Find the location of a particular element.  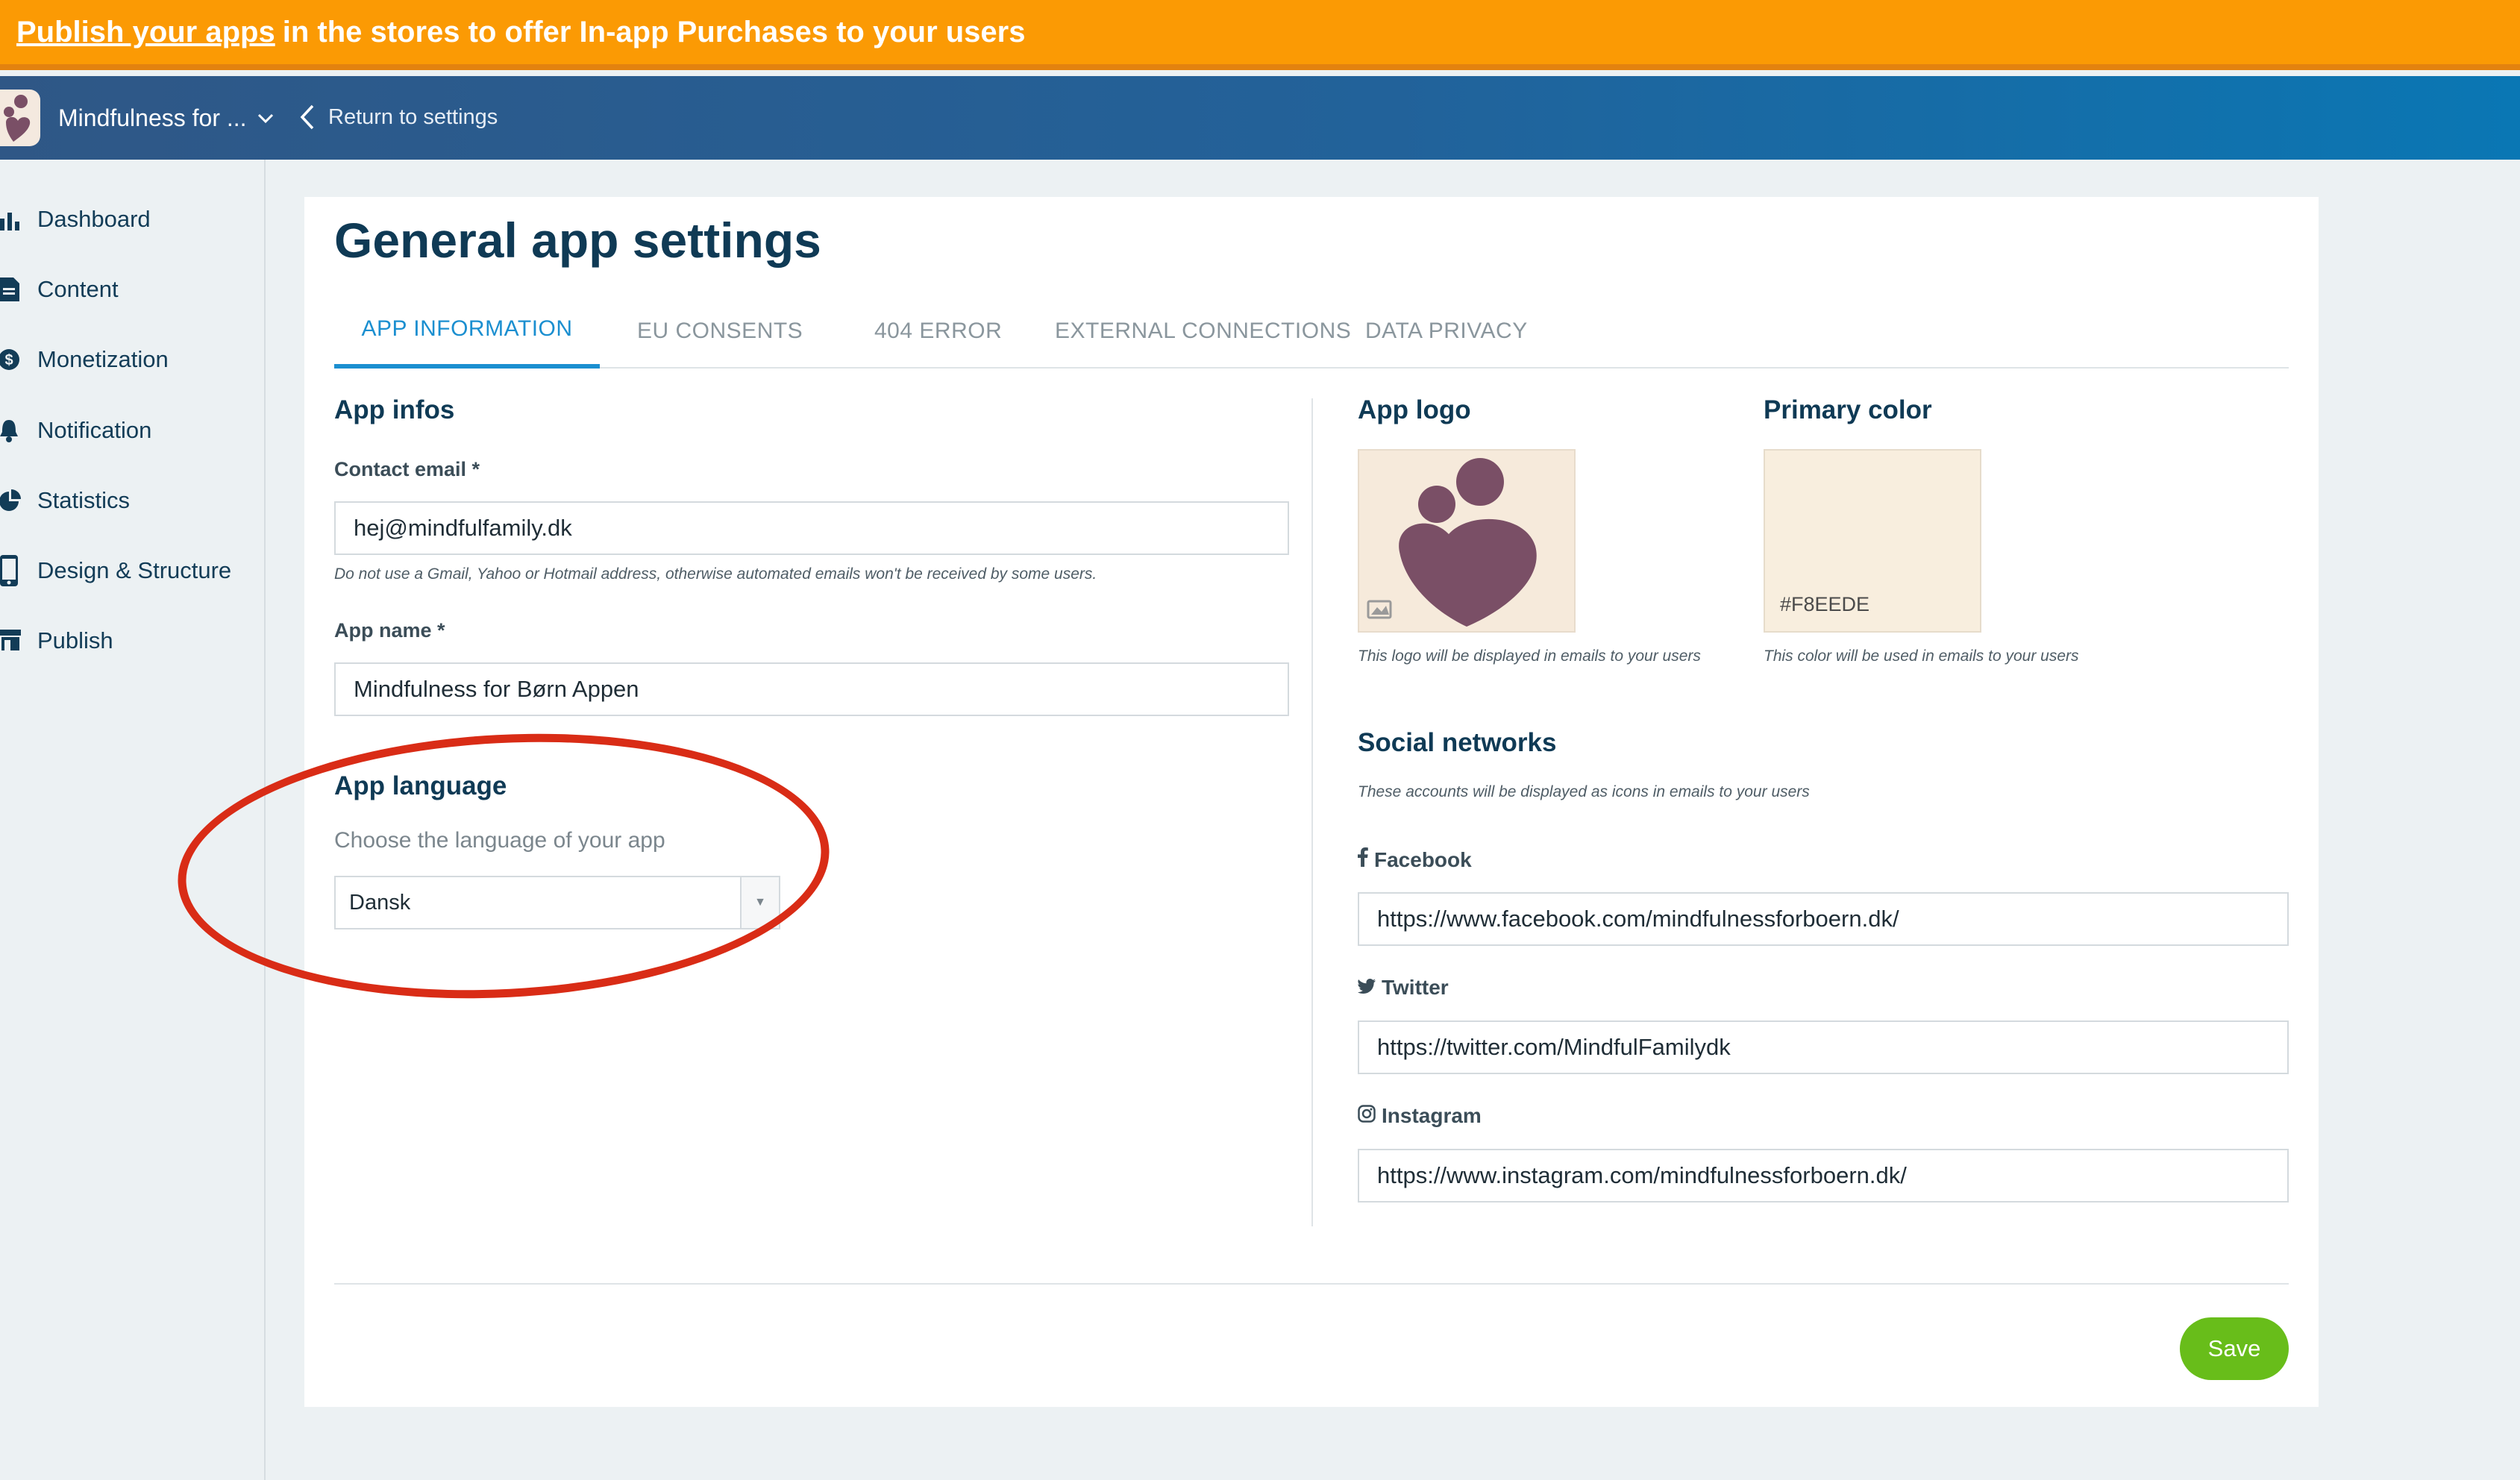

app-language-title: App language is located at coordinates (420, 786).